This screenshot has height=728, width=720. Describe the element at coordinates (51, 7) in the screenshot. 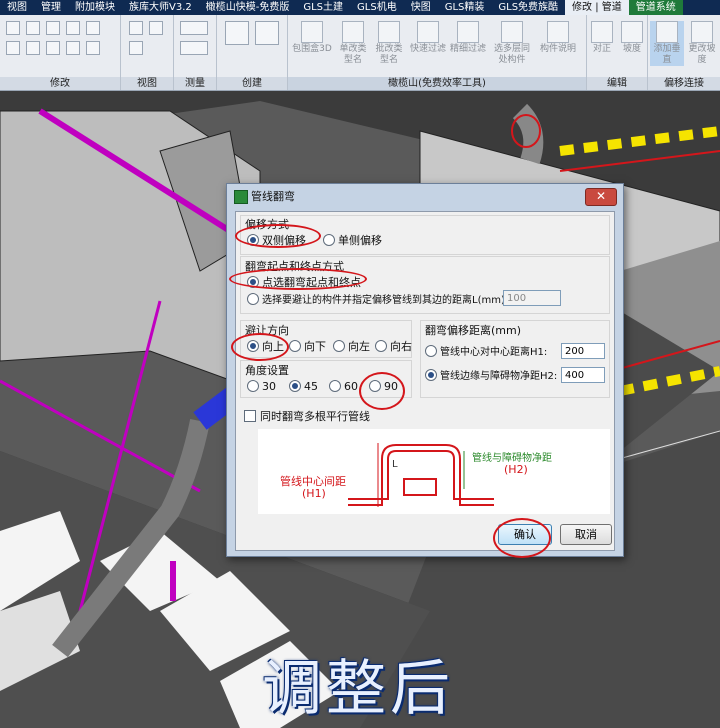

I see `tab-manage: 管理` at that location.